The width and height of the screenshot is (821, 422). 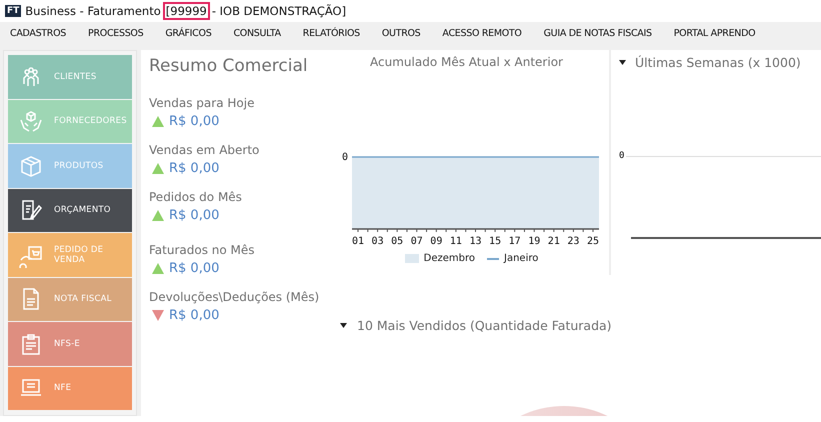 What do you see at coordinates (116, 33) in the screenshot?
I see `menu-item: PROCESSOS` at bounding box center [116, 33].